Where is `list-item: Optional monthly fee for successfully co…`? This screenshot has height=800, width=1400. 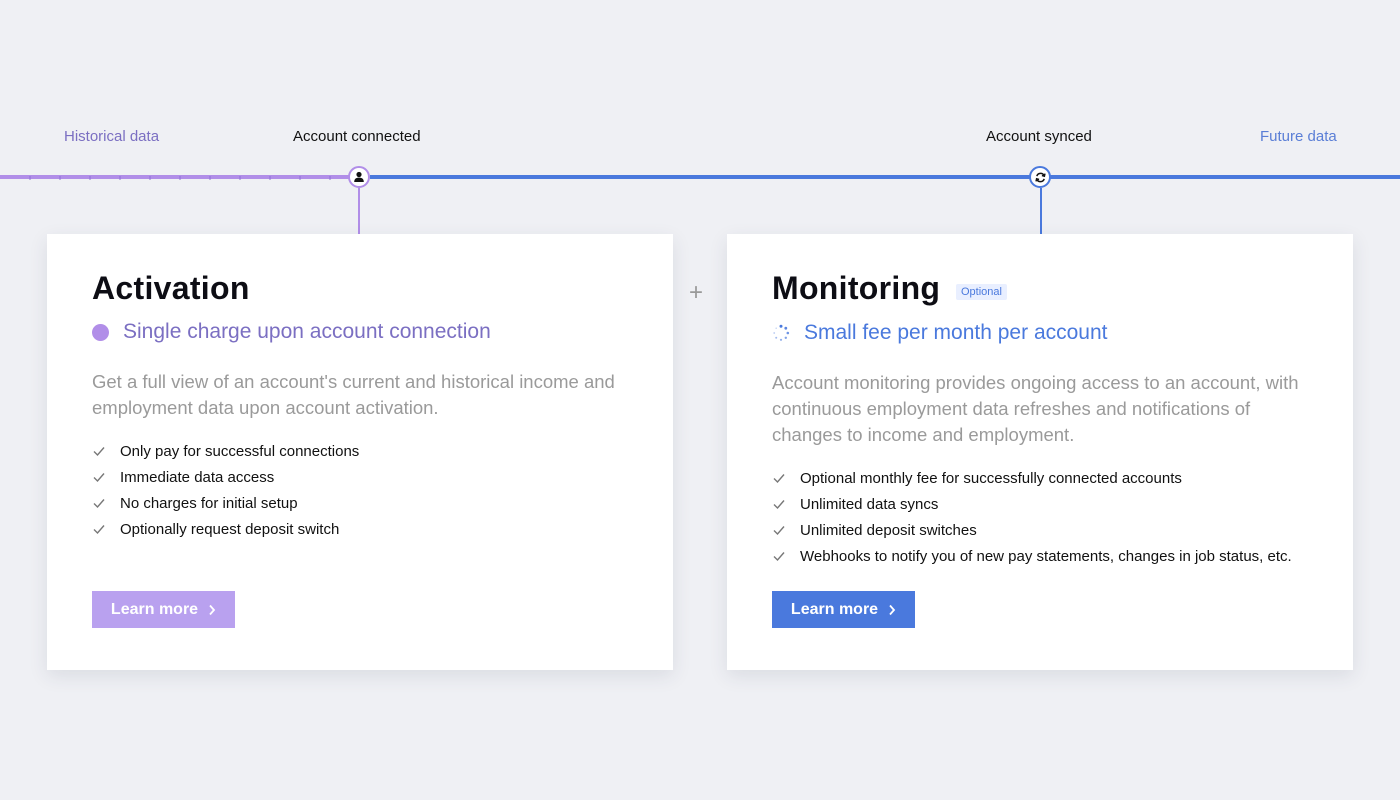 list-item: Optional monthly fee for successfully co… is located at coordinates (1032, 478).